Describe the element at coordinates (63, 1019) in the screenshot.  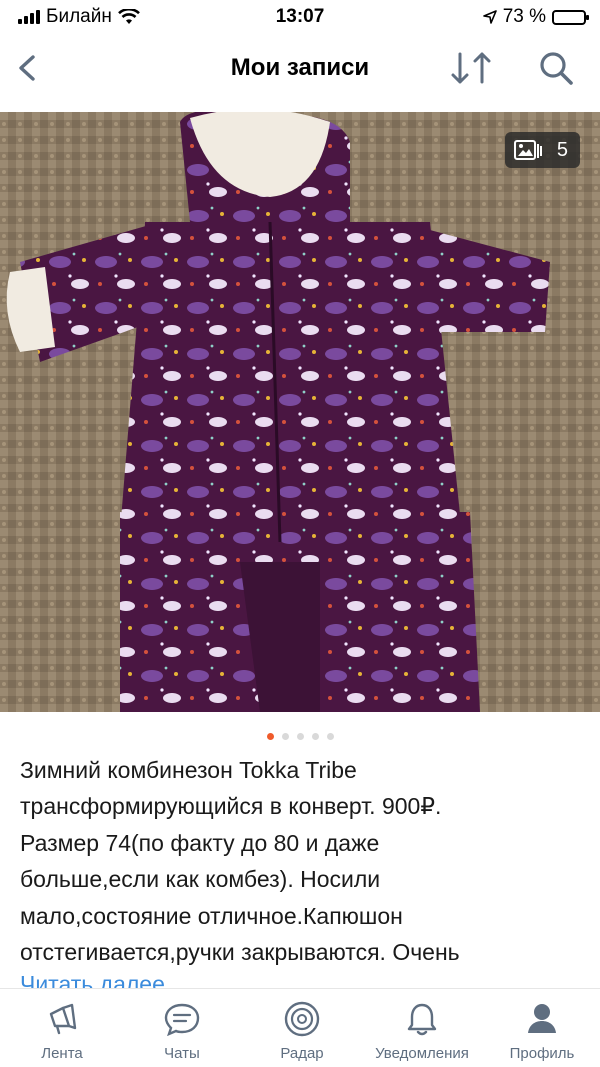
I see `megaphone-icon` at that location.